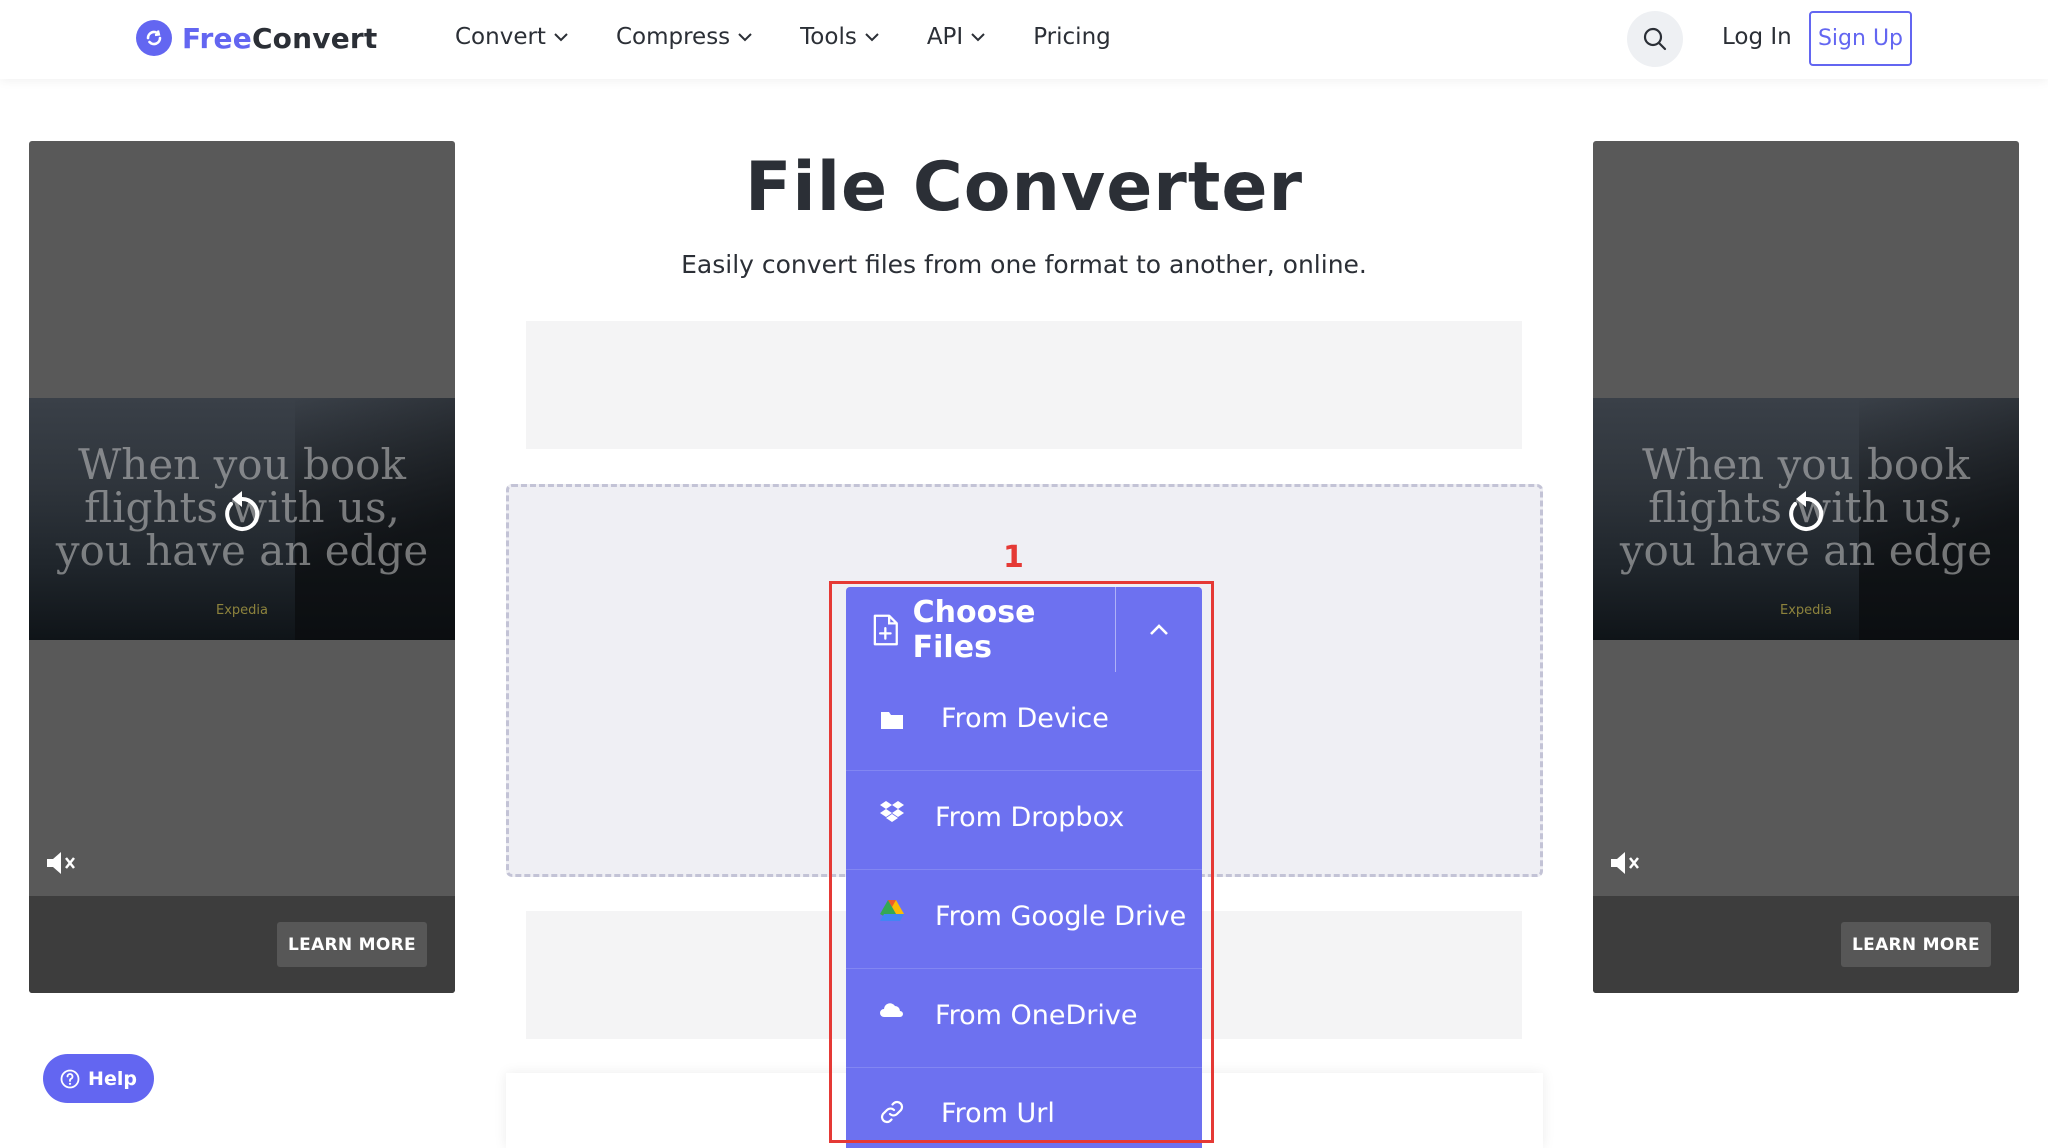 The image size is (2048, 1148). I want to click on search-button, so click(1655, 39).